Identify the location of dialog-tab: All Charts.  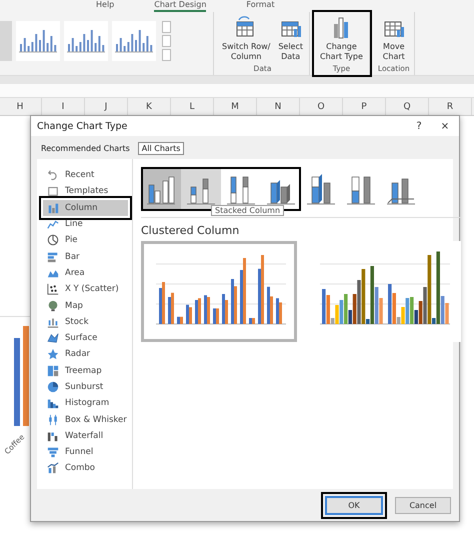
(161, 148).